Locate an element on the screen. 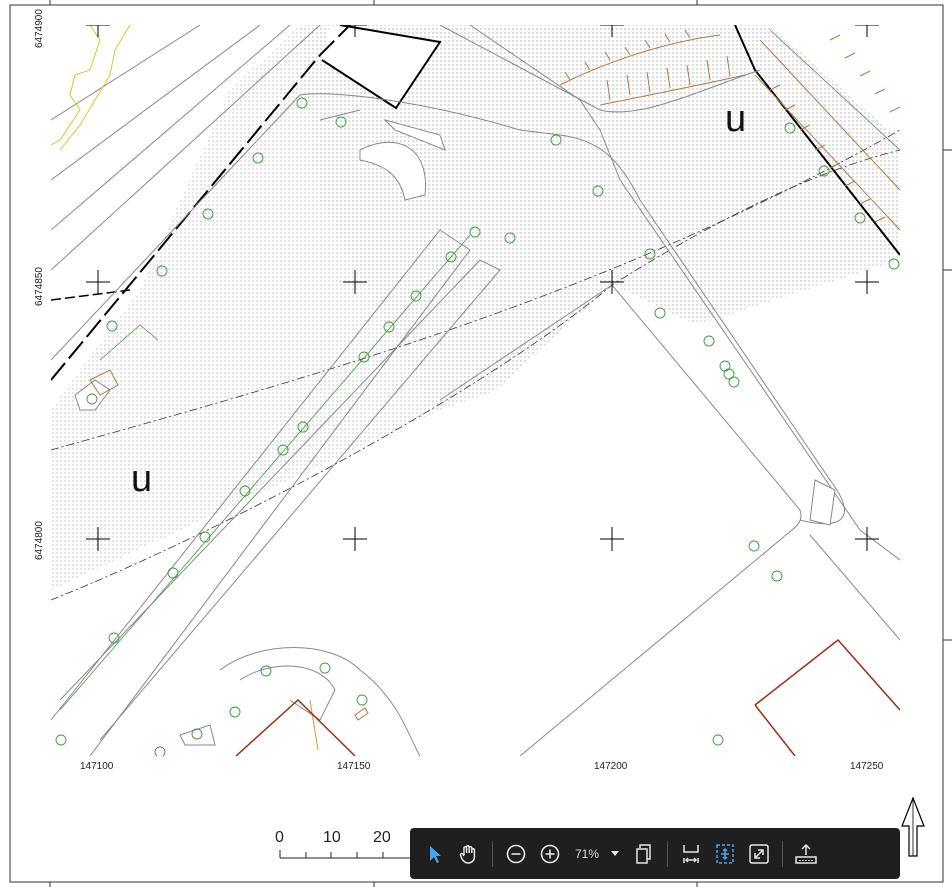 The height and width of the screenshot is (887, 952). chevron-down-icon is located at coordinates (615, 853).